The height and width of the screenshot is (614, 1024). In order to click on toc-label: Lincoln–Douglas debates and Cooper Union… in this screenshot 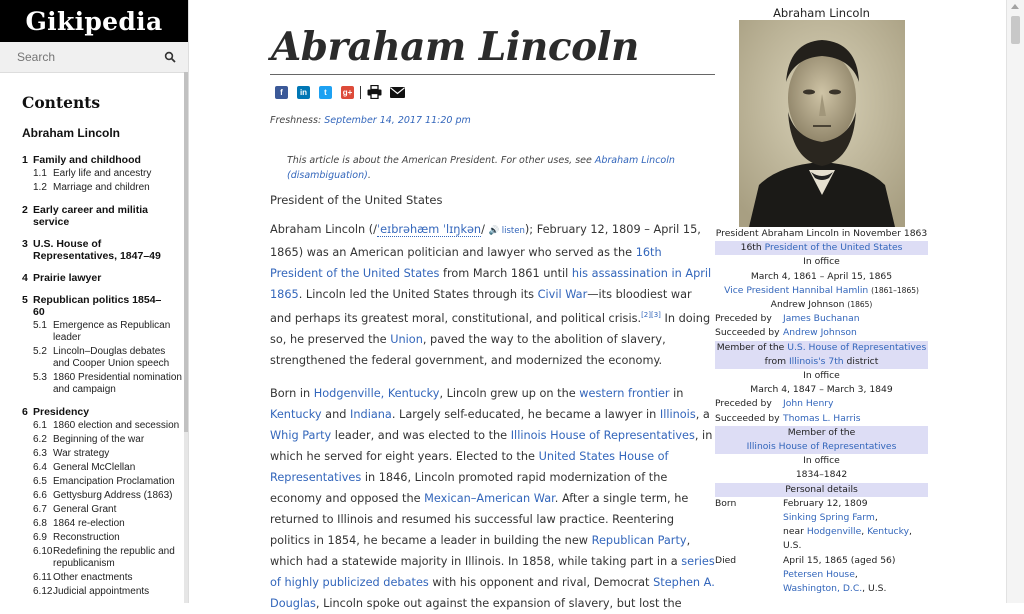, I will do `click(111, 357)`.